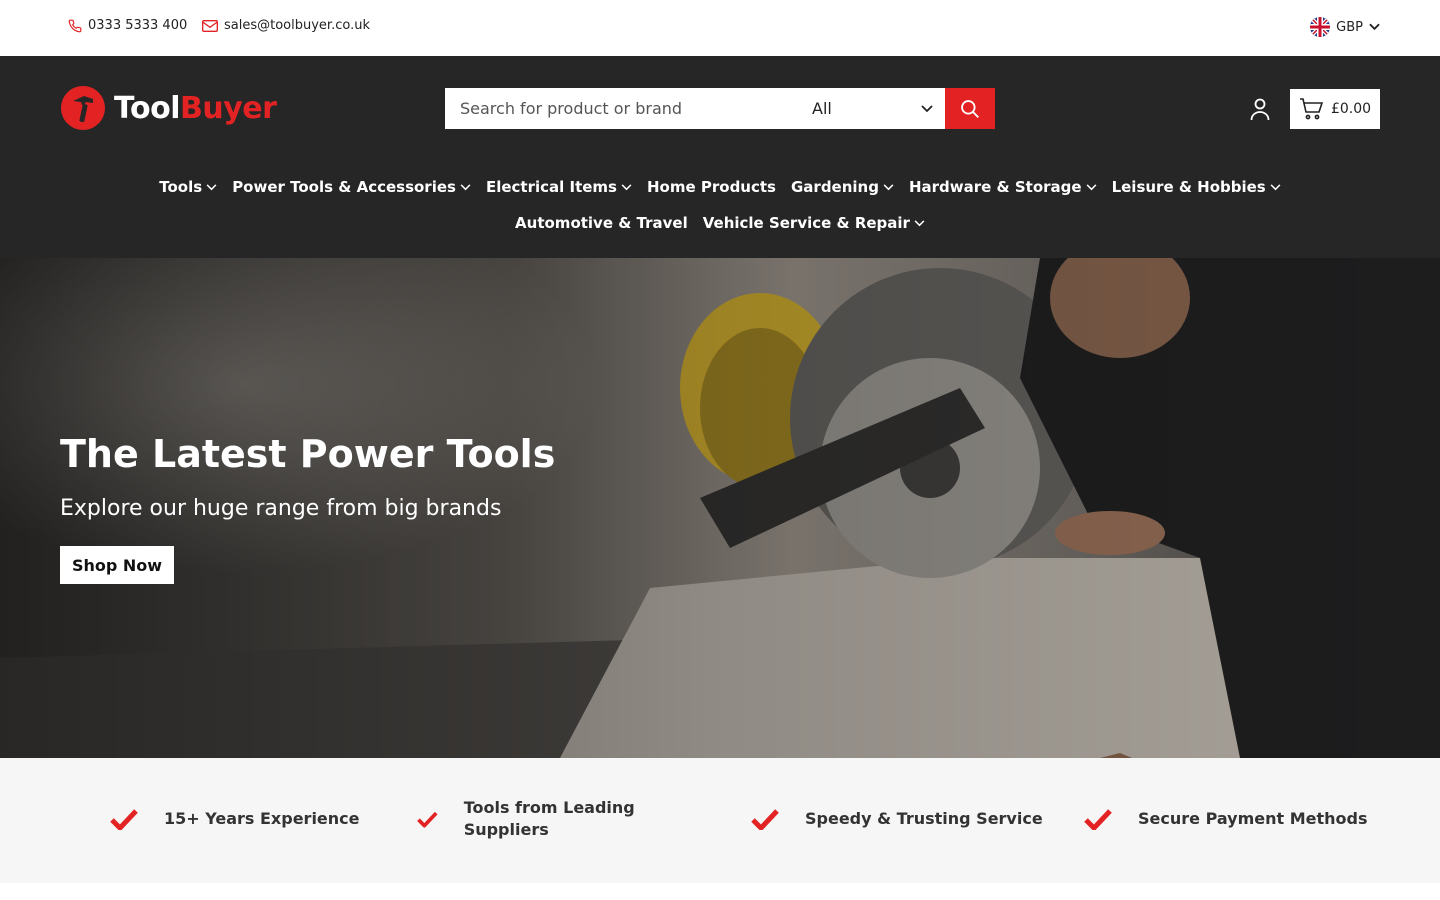 The image size is (1440, 900). What do you see at coordinates (1003, 187) in the screenshot?
I see `nav-item-hardware-storage: Hardware & Storage` at bounding box center [1003, 187].